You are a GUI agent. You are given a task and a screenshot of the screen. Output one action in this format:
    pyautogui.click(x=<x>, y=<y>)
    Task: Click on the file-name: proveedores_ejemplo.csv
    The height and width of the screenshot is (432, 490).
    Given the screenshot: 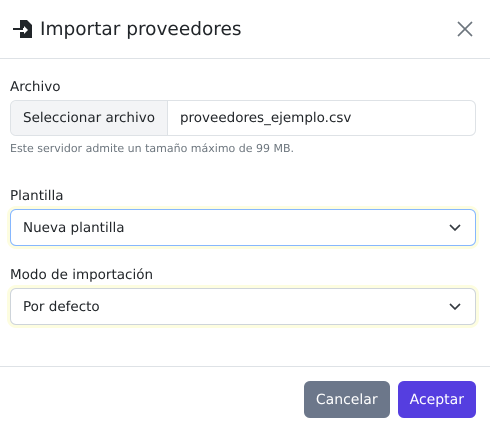 What is the action you would take?
    pyautogui.click(x=265, y=118)
    